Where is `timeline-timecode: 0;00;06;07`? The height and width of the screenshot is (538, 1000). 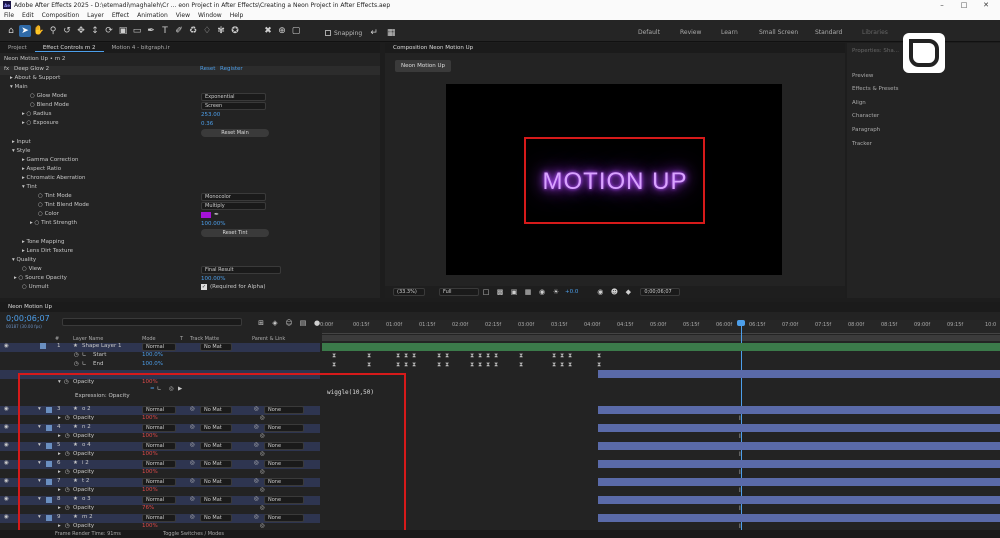 timeline-timecode: 0;00;06;07 is located at coordinates (28, 318).